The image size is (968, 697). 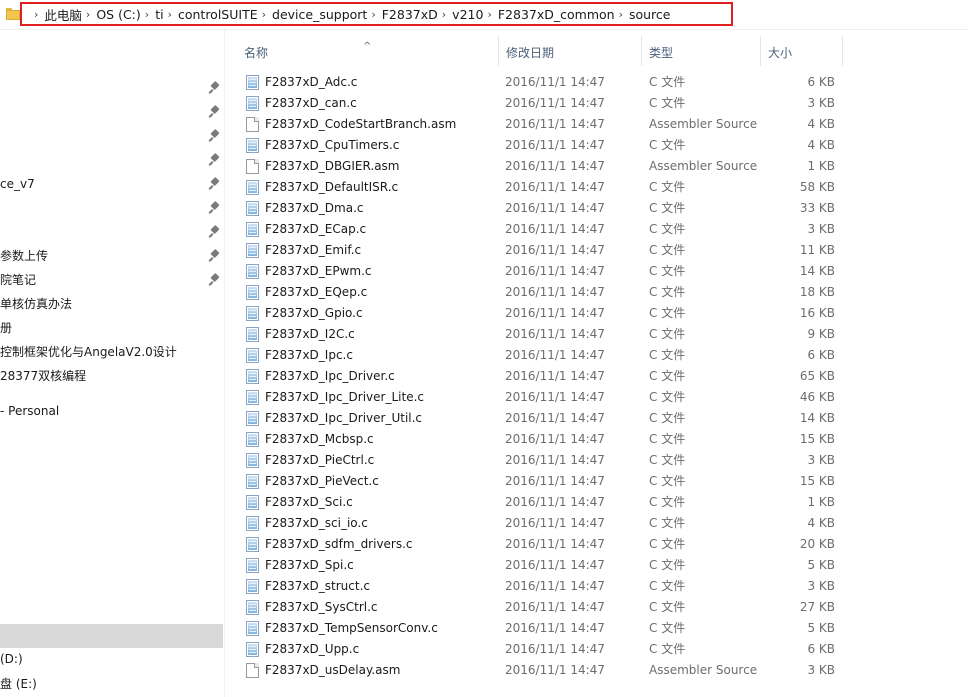 What do you see at coordinates (11, 659) in the screenshot?
I see `nav-item-drive-d: (D:)` at bounding box center [11, 659].